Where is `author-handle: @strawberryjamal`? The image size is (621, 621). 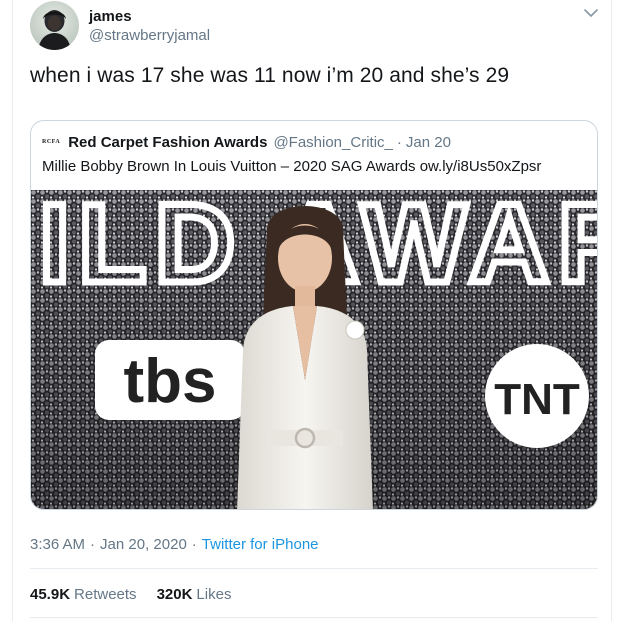
author-handle: @strawberryjamal is located at coordinates (149, 35).